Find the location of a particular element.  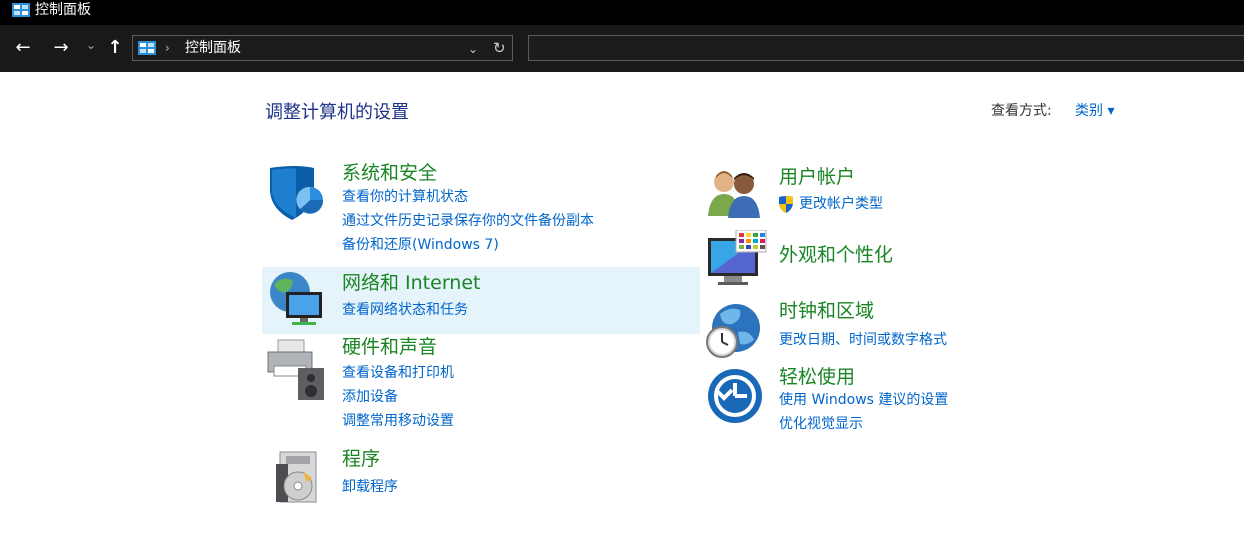

appearance-title: 外观和个性化 is located at coordinates (836, 255).